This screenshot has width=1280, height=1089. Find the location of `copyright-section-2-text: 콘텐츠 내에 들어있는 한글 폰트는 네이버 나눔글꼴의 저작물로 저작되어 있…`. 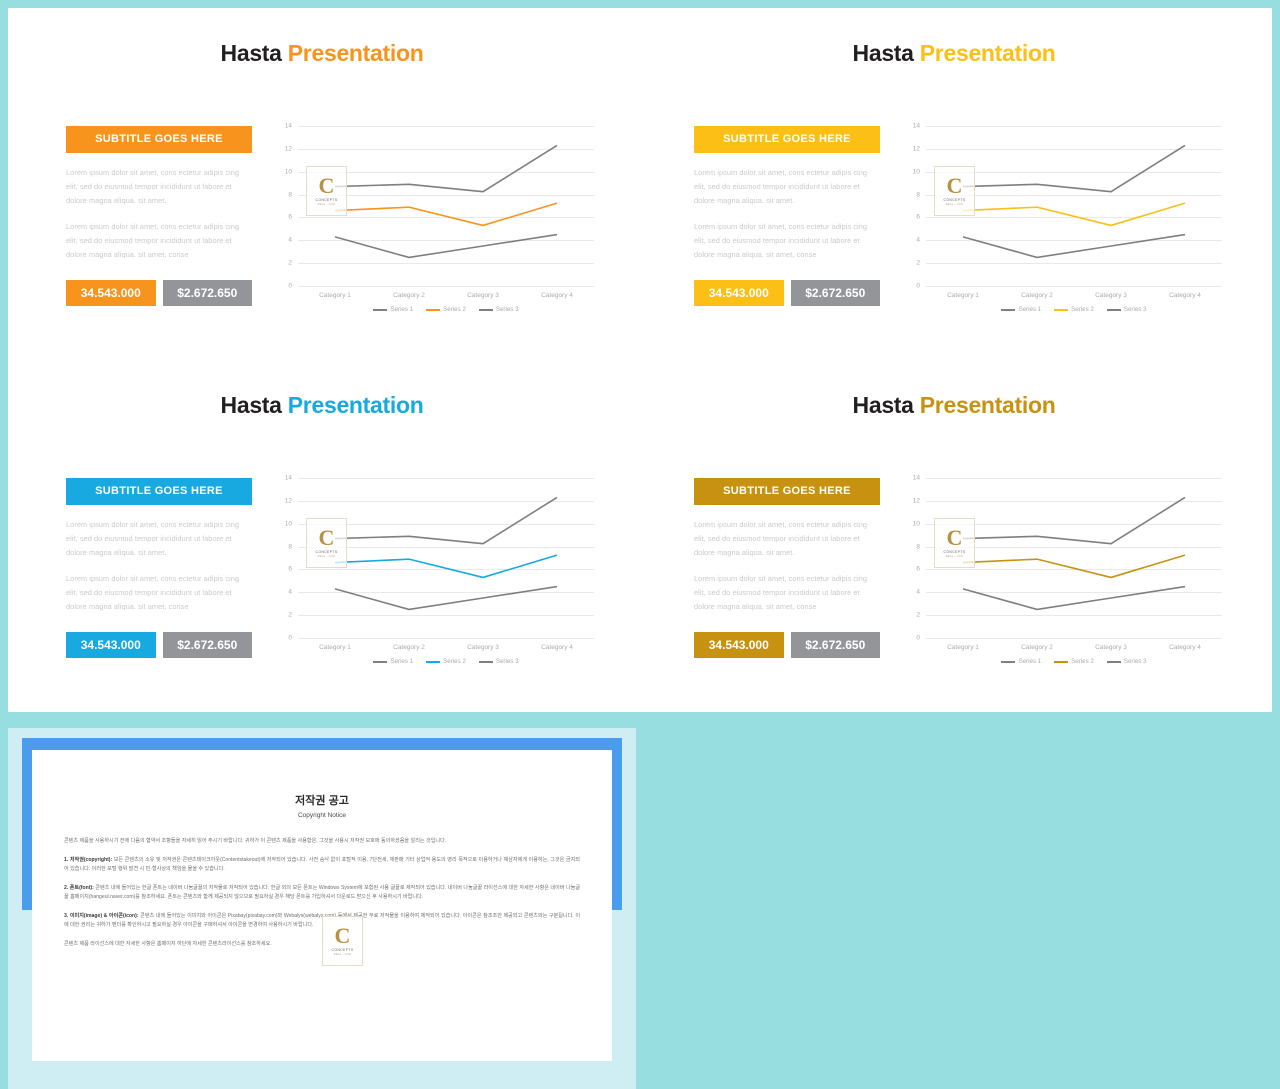

copyright-section-2-text: 콘텐츠 내에 들어있는 한글 폰트는 네이버 나눔글꼴의 저작물로 저작되어 있… is located at coordinates (322, 892).